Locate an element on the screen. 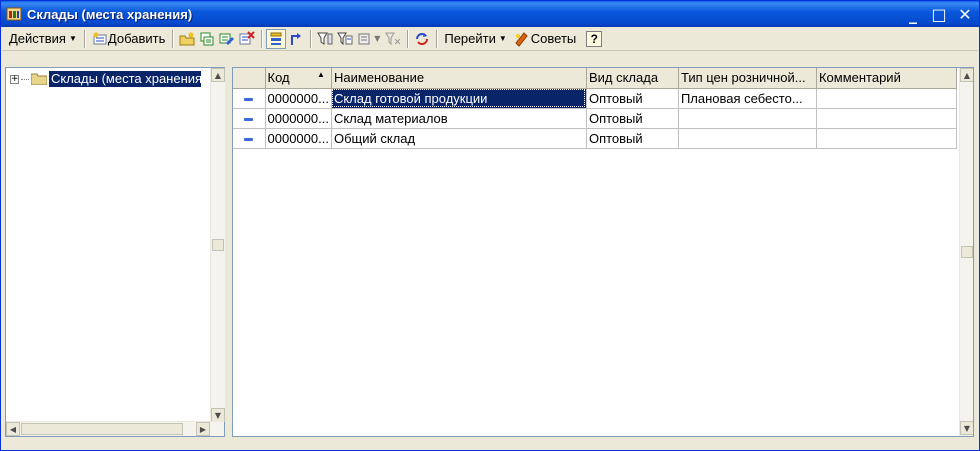 This screenshot has width=980, height=451. tips-label: Советы is located at coordinates (553, 38).